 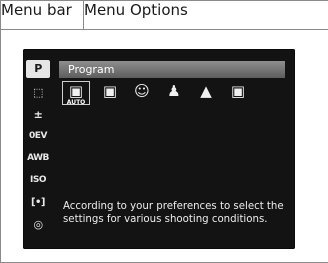 I want to click on exposure-icon: ±, so click(x=38, y=115).